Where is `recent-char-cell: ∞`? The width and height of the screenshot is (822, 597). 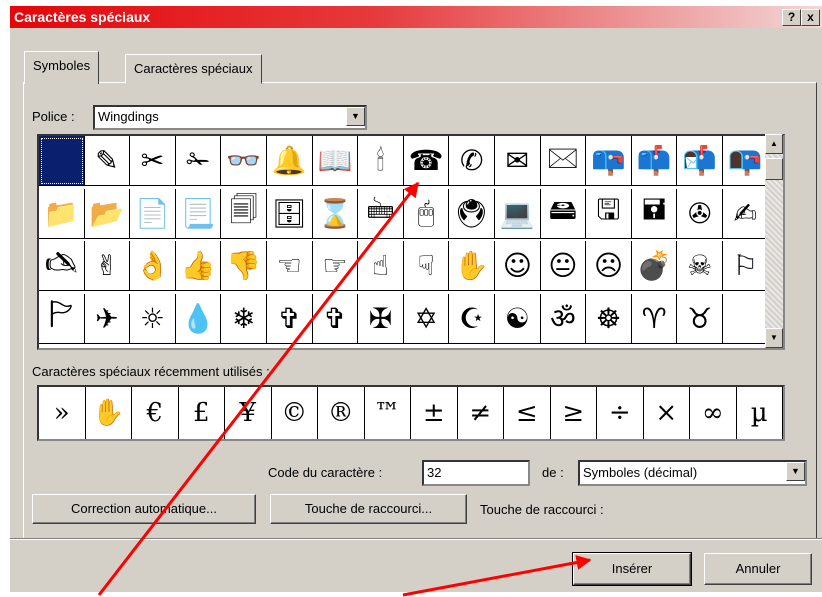 recent-char-cell: ∞ is located at coordinates (713, 413).